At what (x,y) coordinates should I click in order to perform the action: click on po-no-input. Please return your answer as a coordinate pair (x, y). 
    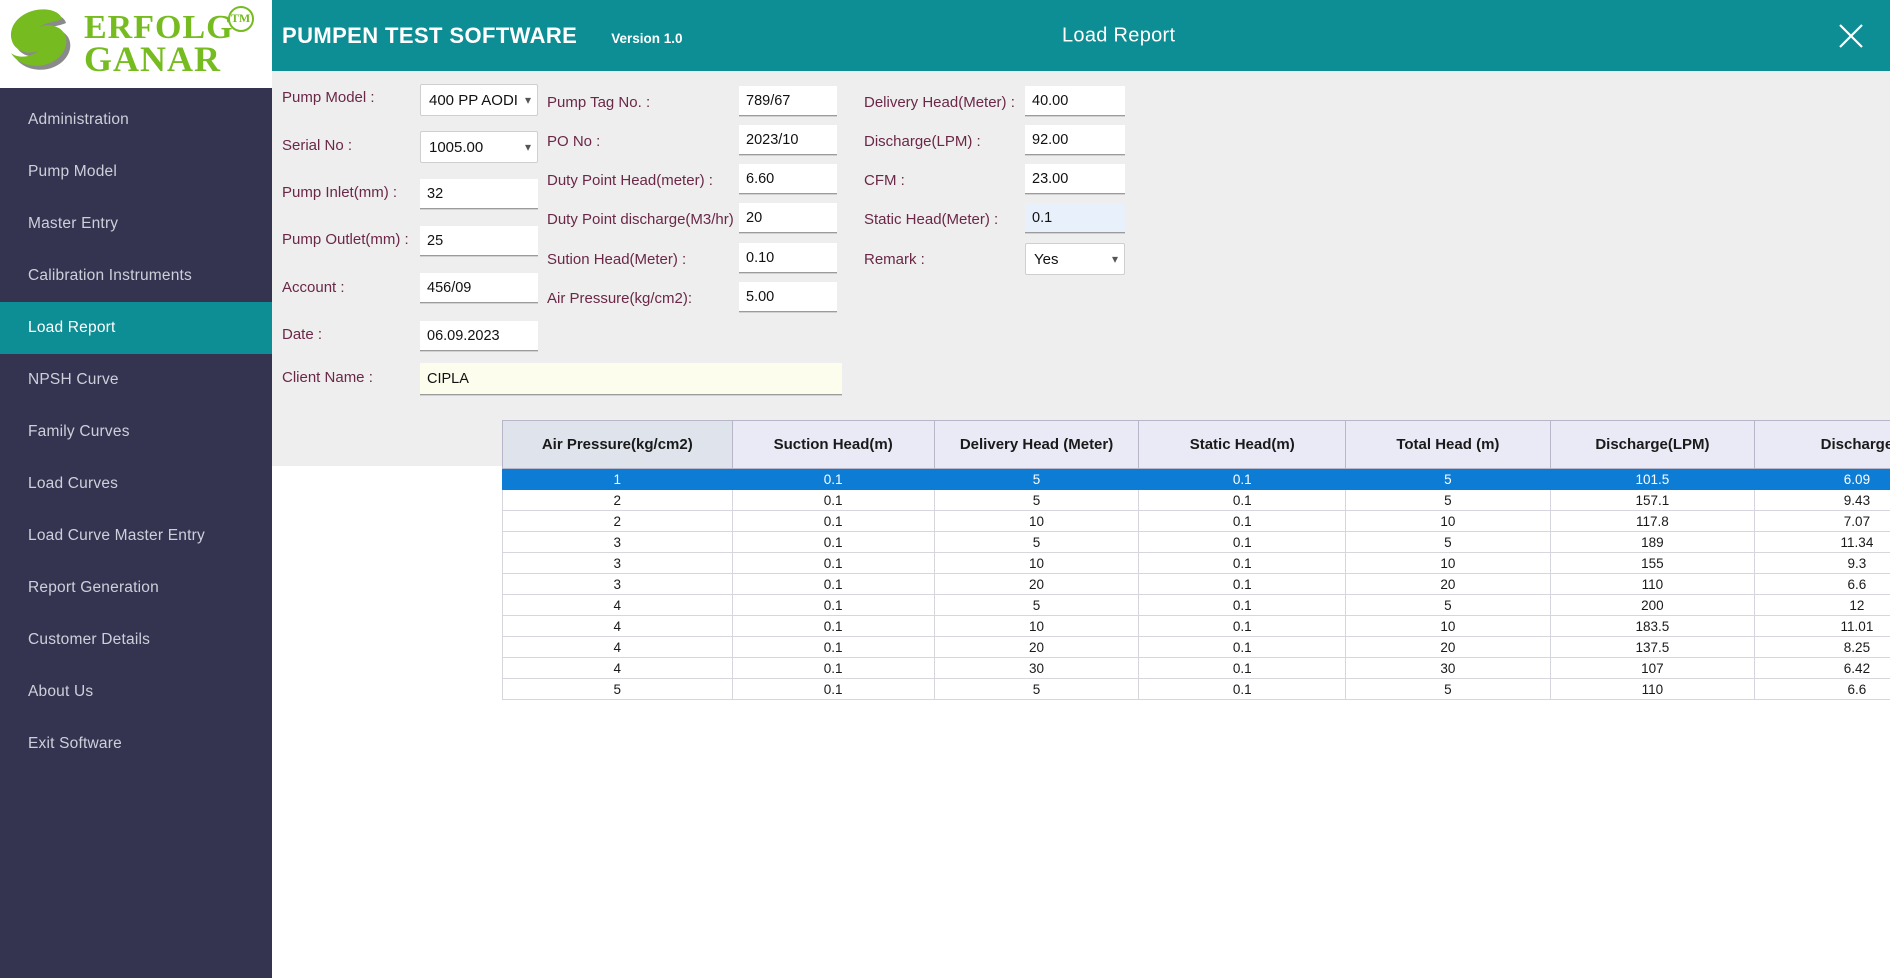
    Looking at the image, I should click on (788, 140).